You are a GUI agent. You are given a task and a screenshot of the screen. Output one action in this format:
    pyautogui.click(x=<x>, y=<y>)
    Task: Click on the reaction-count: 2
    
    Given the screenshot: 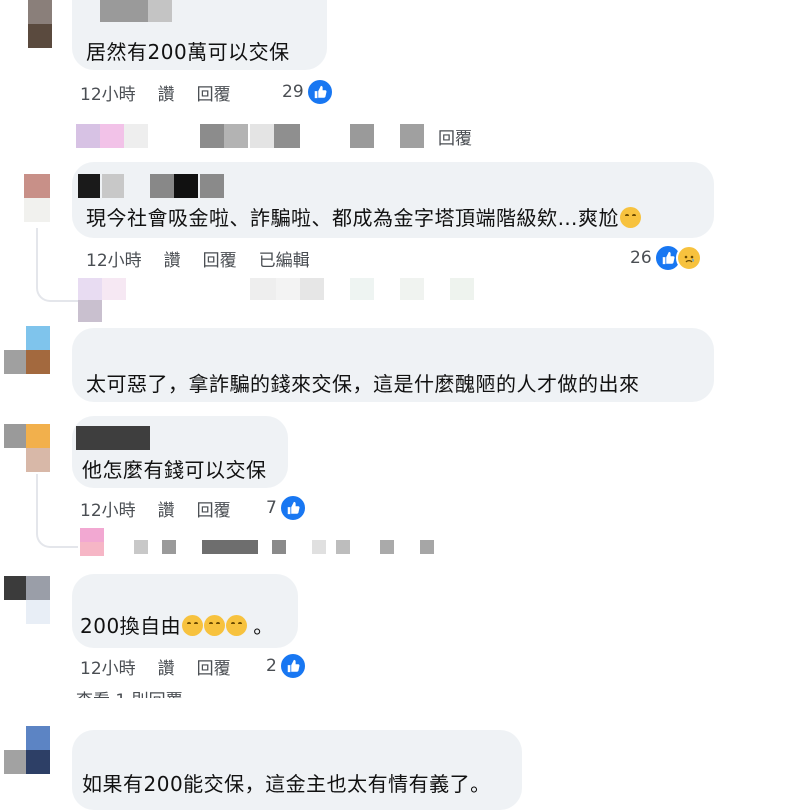 What is the action you would take?
    pyautogui.click(x=286, y=666)
    